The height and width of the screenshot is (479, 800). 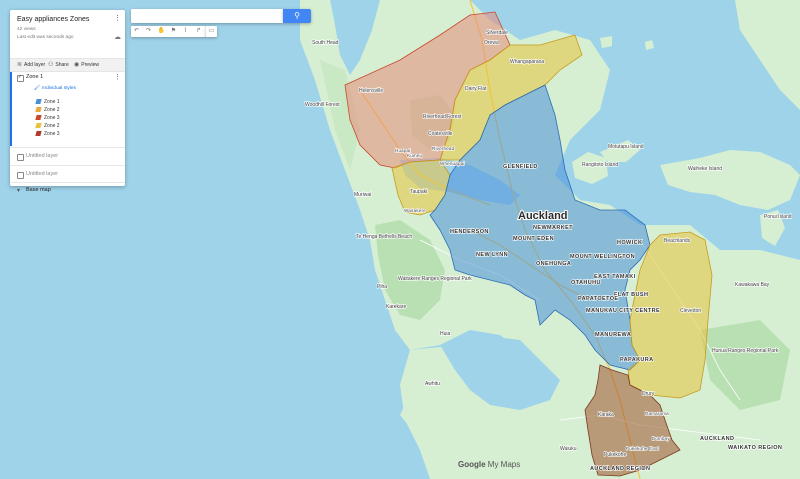 What do you see at coordinates (642, 448) in the screenshot?
I see `label-pukekohe-east: Pukekohe East` at bounding box center [642, 448].